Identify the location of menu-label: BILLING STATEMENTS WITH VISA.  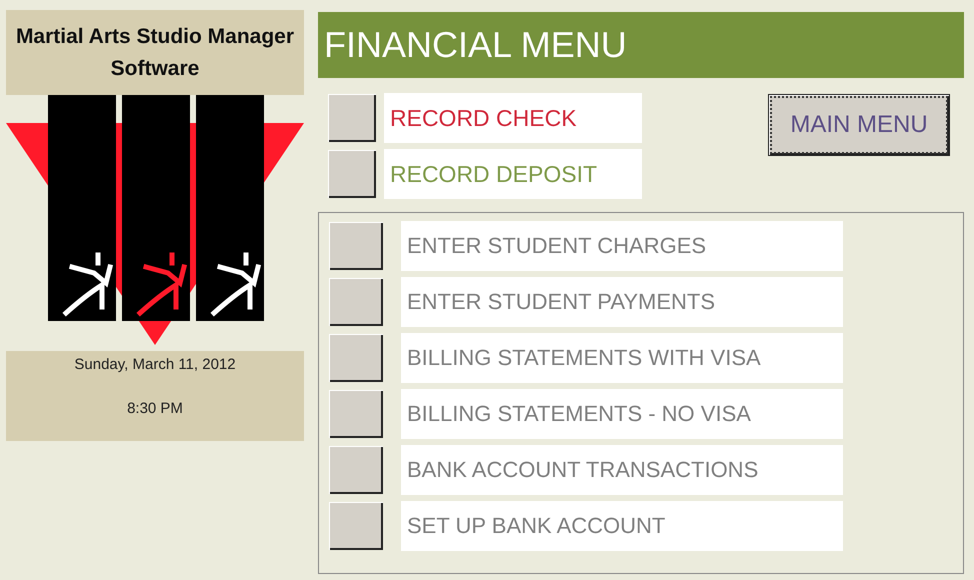
(622, 358).